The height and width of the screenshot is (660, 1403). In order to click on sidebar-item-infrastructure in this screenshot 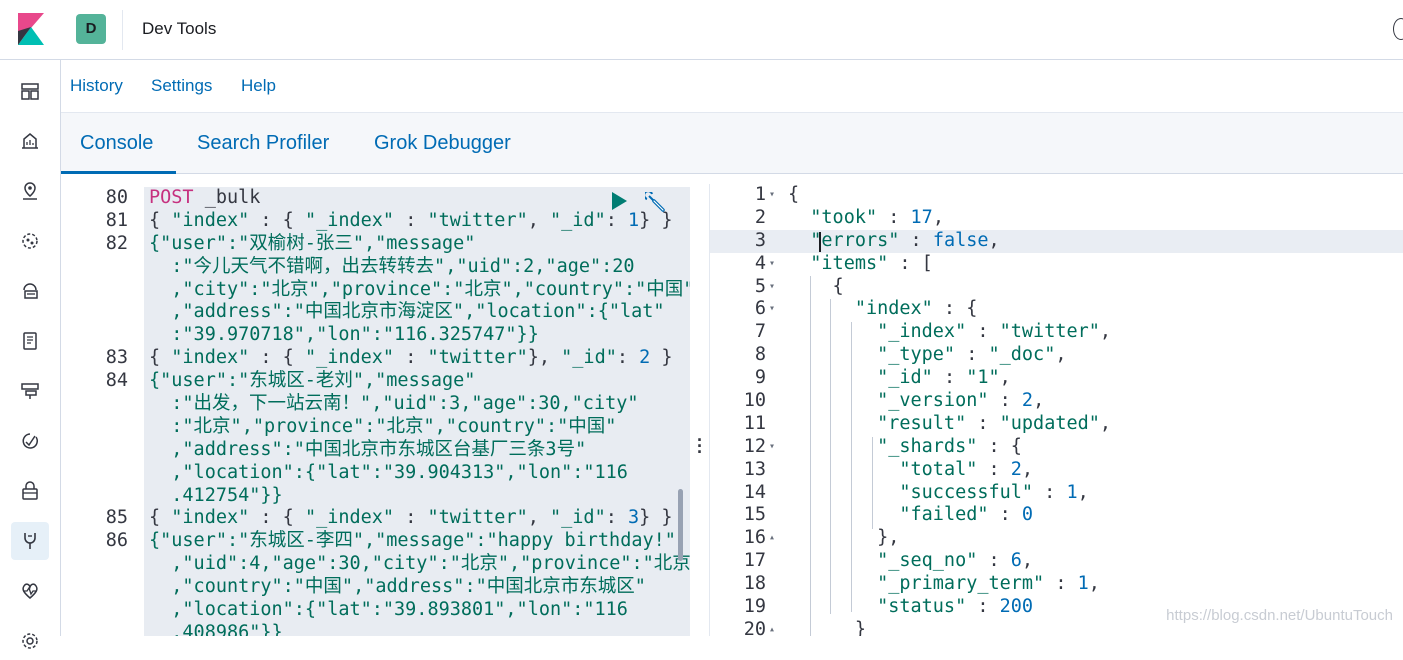, I will do `click(30, 291)`.